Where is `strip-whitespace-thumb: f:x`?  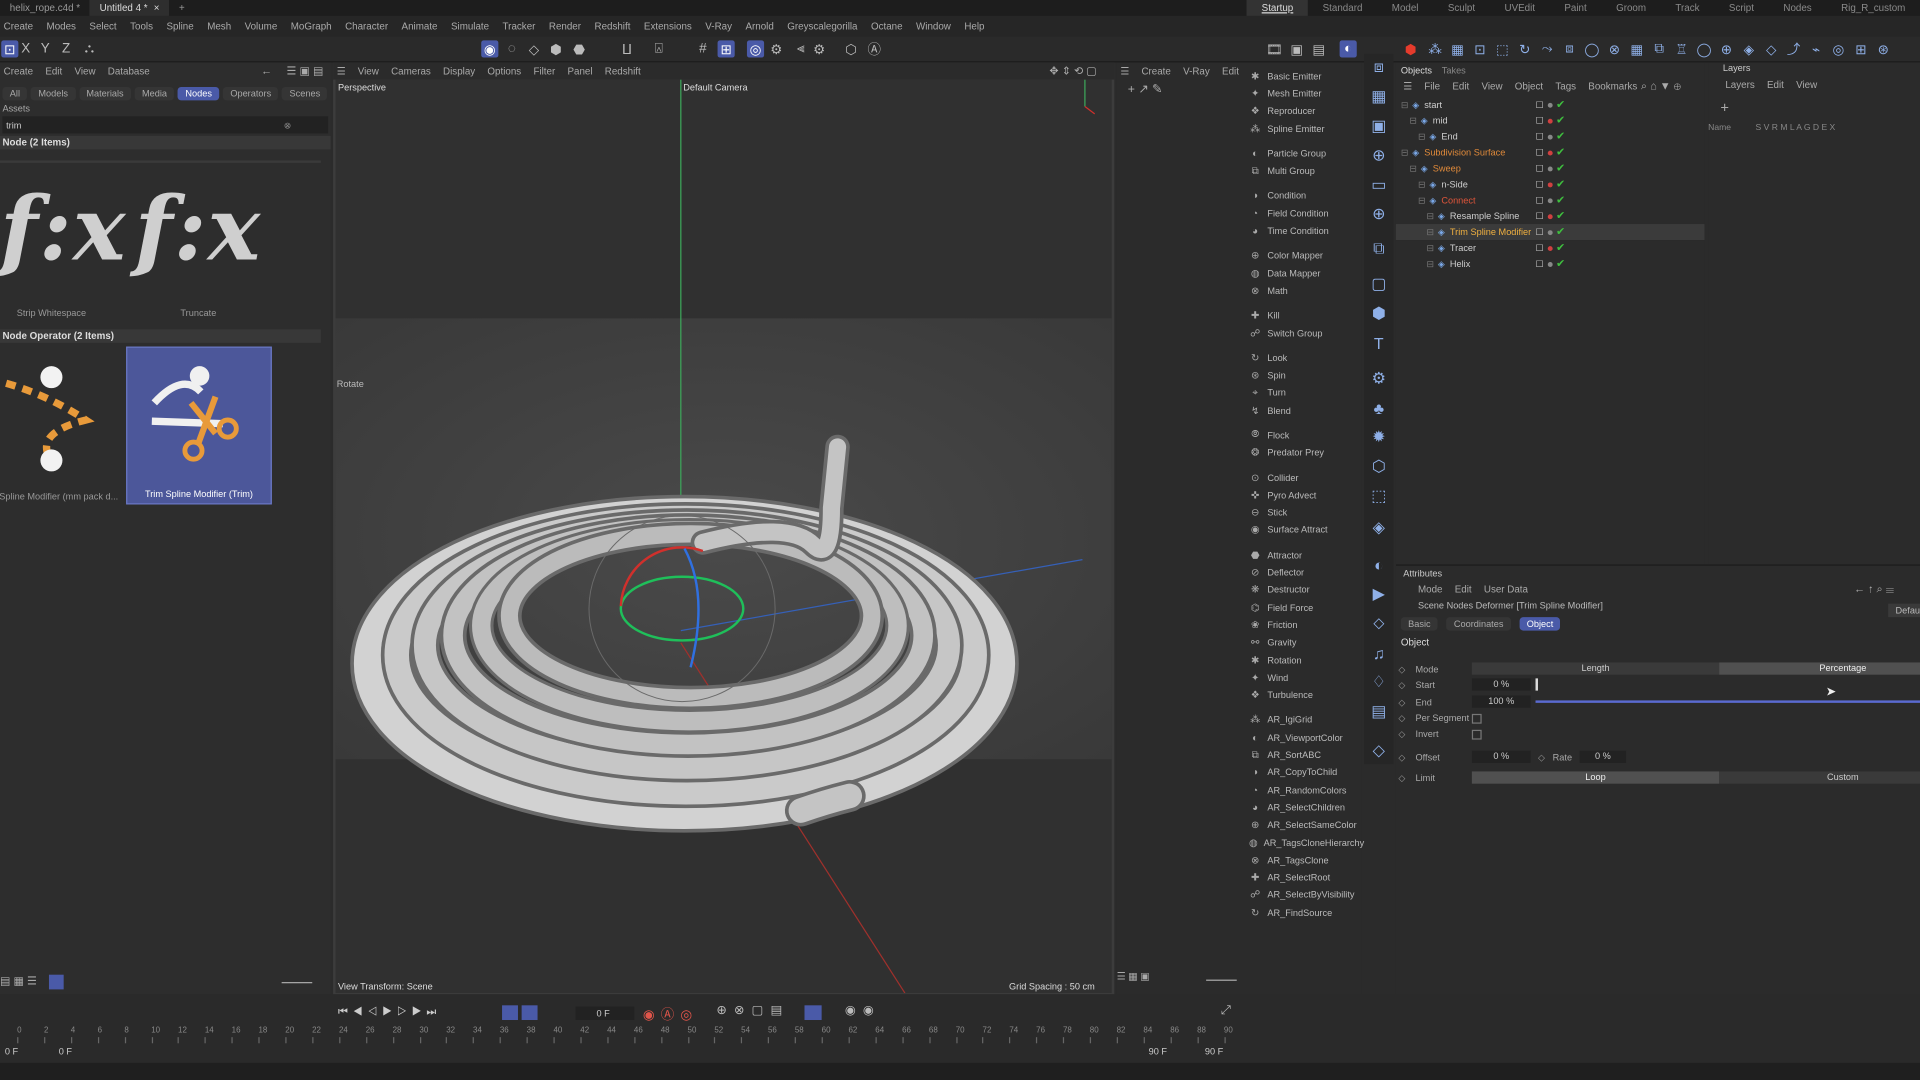
strip-whitespace-thumb: f:x is located at coordinates (63, 228).